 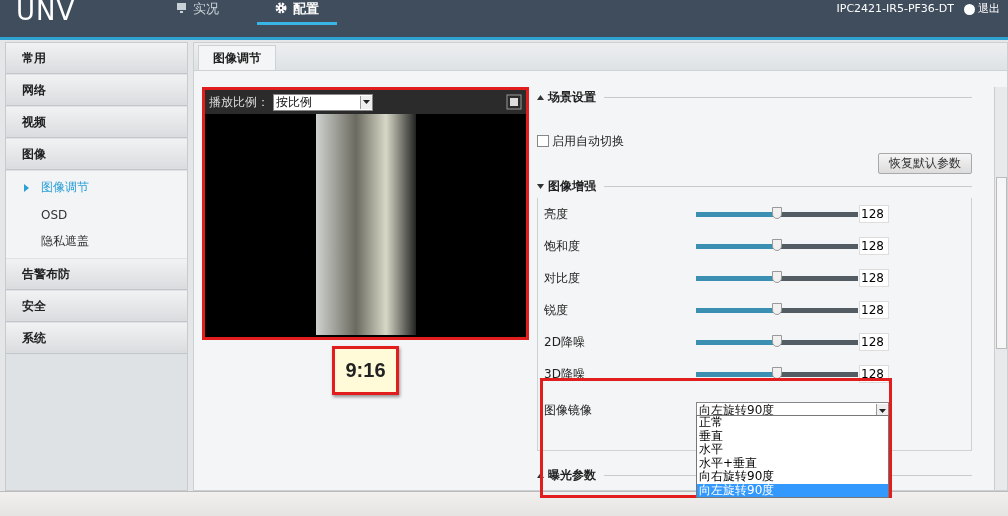 I want to click on tab: 图像调节, so click(x=237, y=57).